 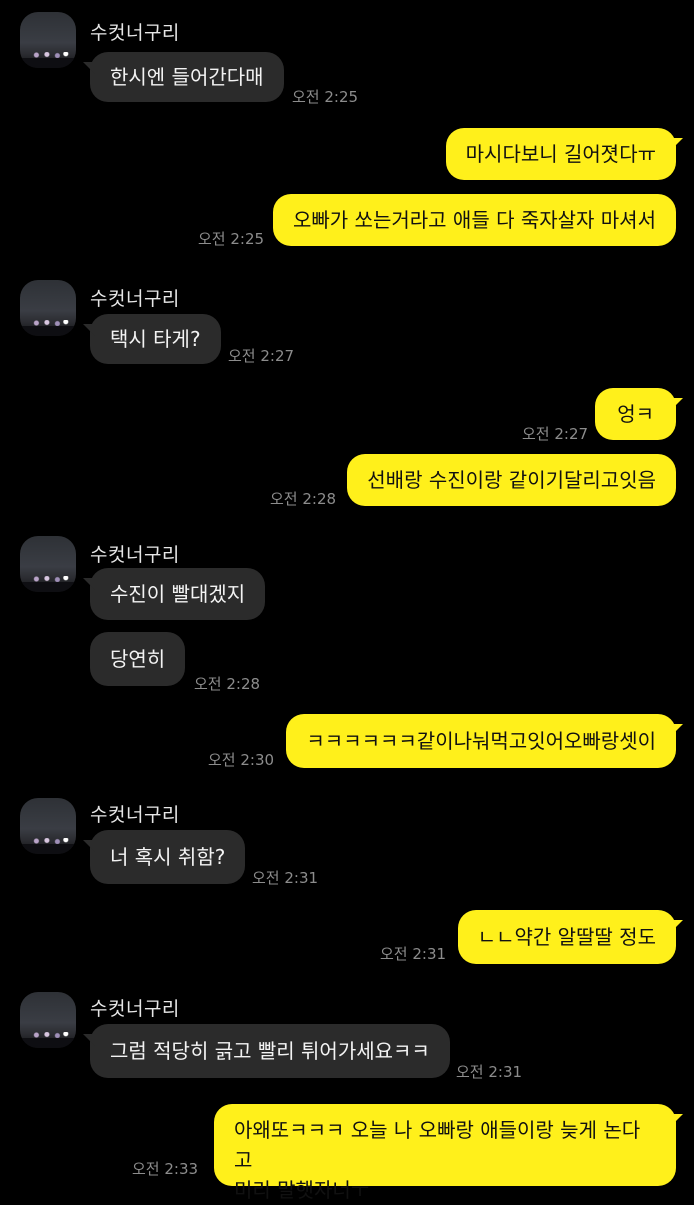 I want to click on message-text: 한시엔 들어간다매, so click(x=187, y=77).